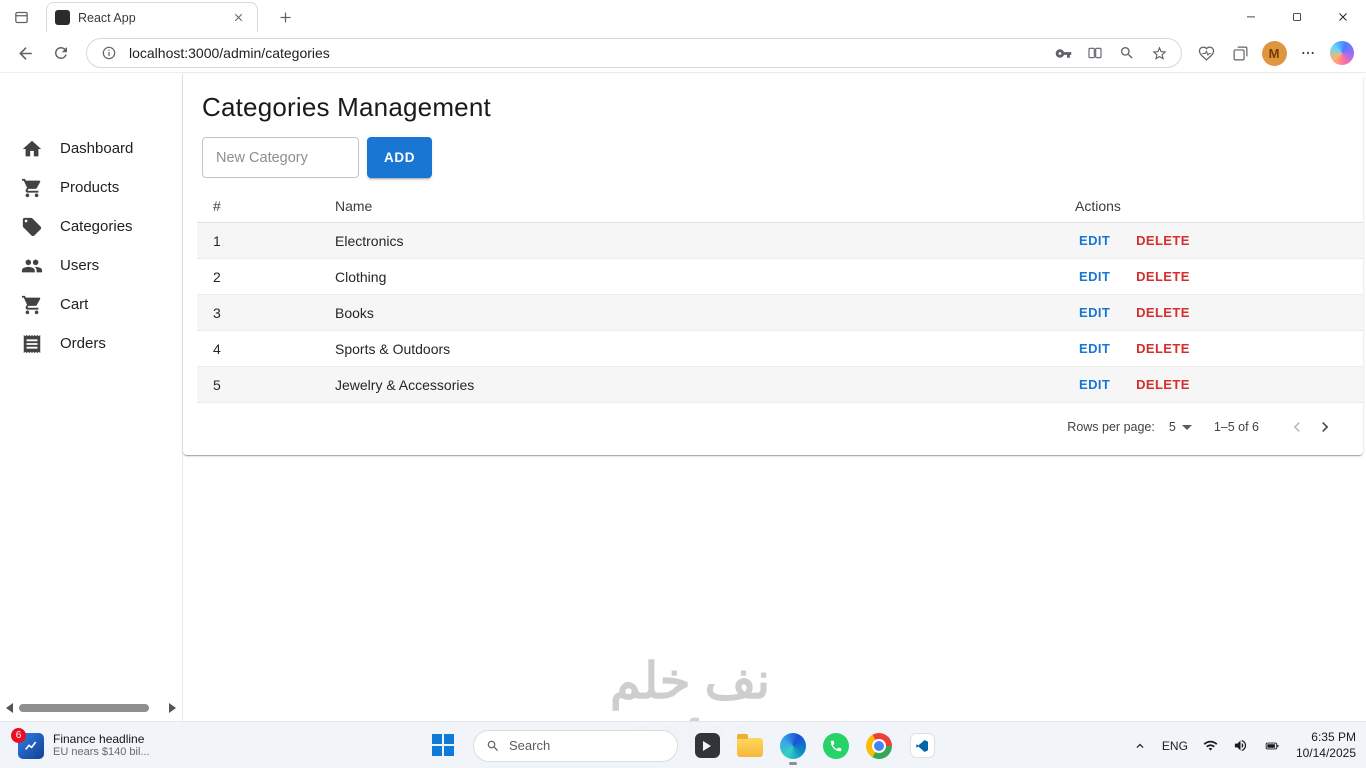 Image resolution: width=1366 pixels, height=768 pixels. I want to click on table-row: 1 Electronics EDIT DELETE, so click(780, 240).